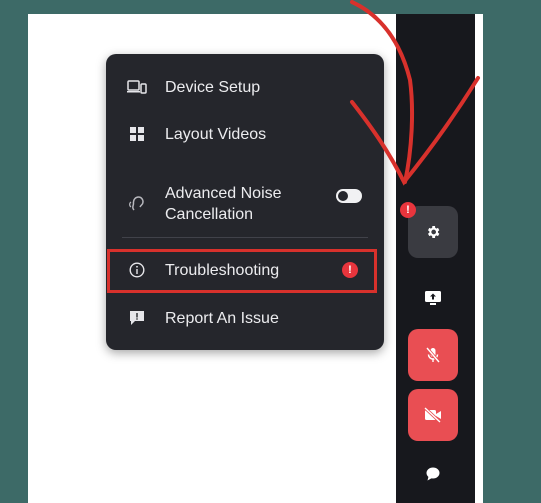  I want to click on menu-divider, so click(245, 237).